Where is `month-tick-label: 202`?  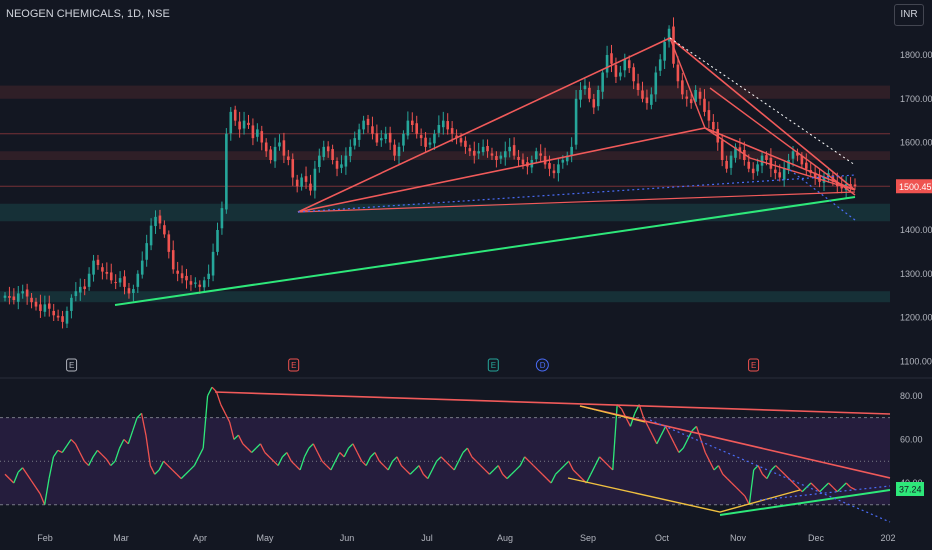 month-tick-label: 202 is located at coordinates (887, 538).